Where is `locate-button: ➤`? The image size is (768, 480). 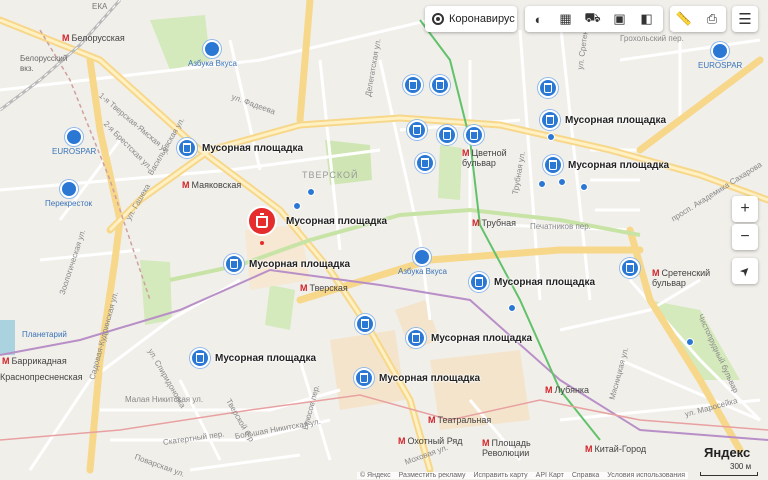
locate-button: ➤ is located at coordinates (745, 271).